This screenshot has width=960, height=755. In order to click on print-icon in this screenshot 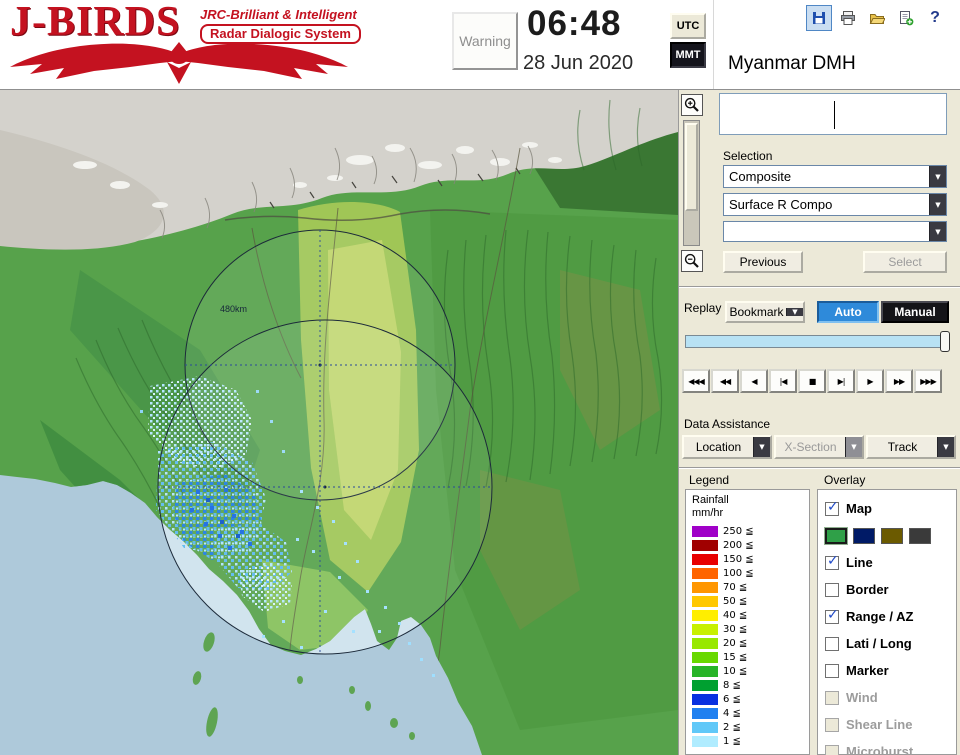, I will do `click(848, 18)`.